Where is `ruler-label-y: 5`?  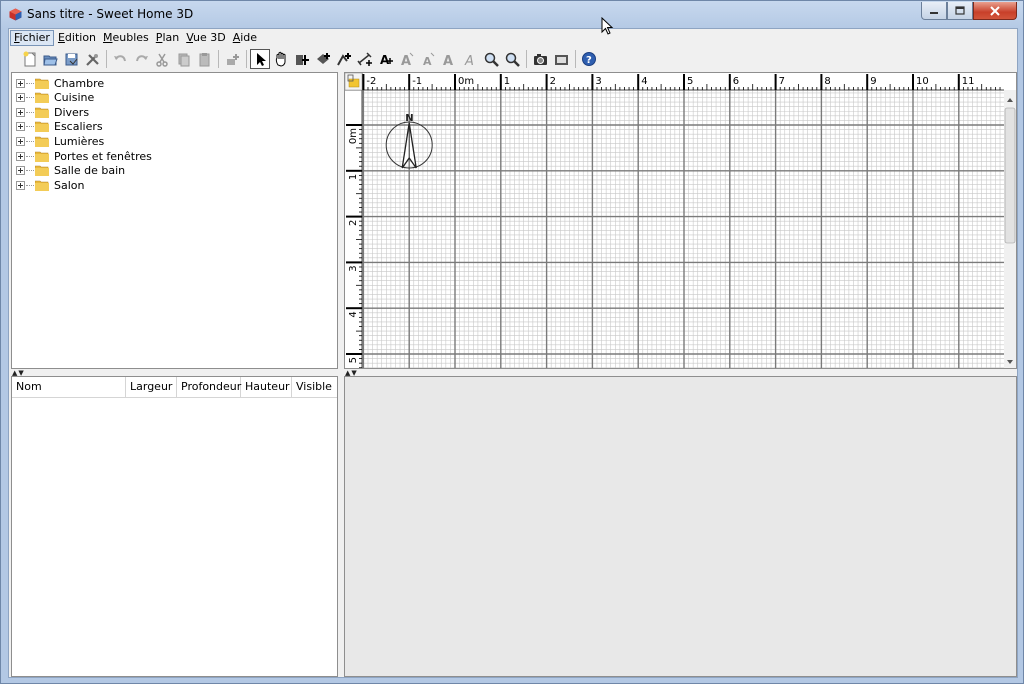
ruler-label-y: 5 is located at coordinates (353, 360).